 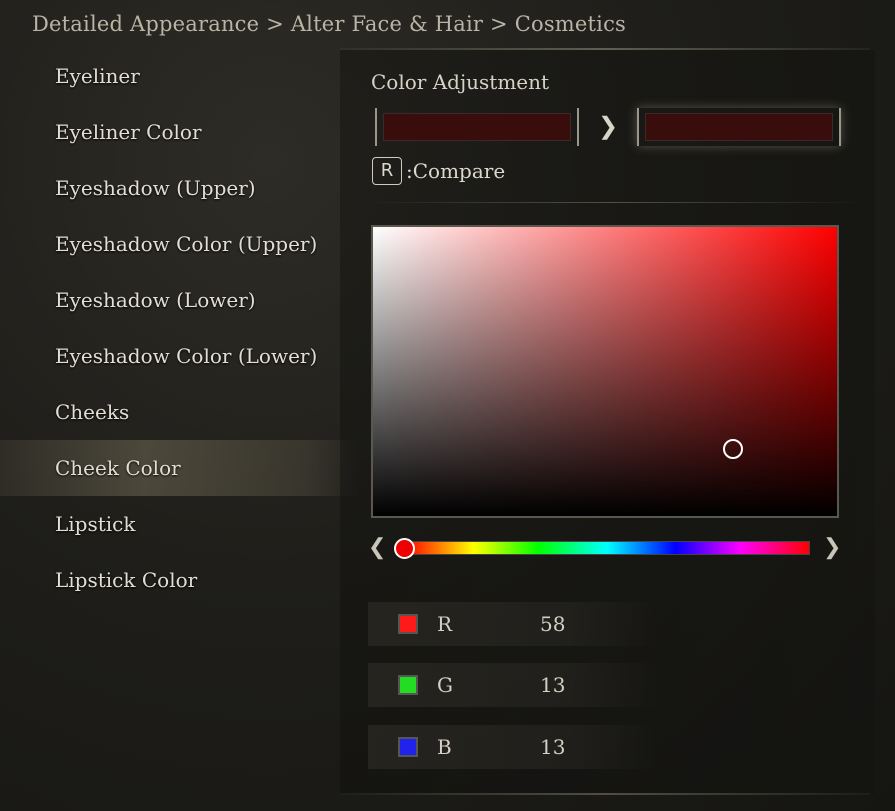 What do you see at coordinates (553, 624) in the screenshot?
I see `channel-value-r: 58` at bounding box center [553, 624].